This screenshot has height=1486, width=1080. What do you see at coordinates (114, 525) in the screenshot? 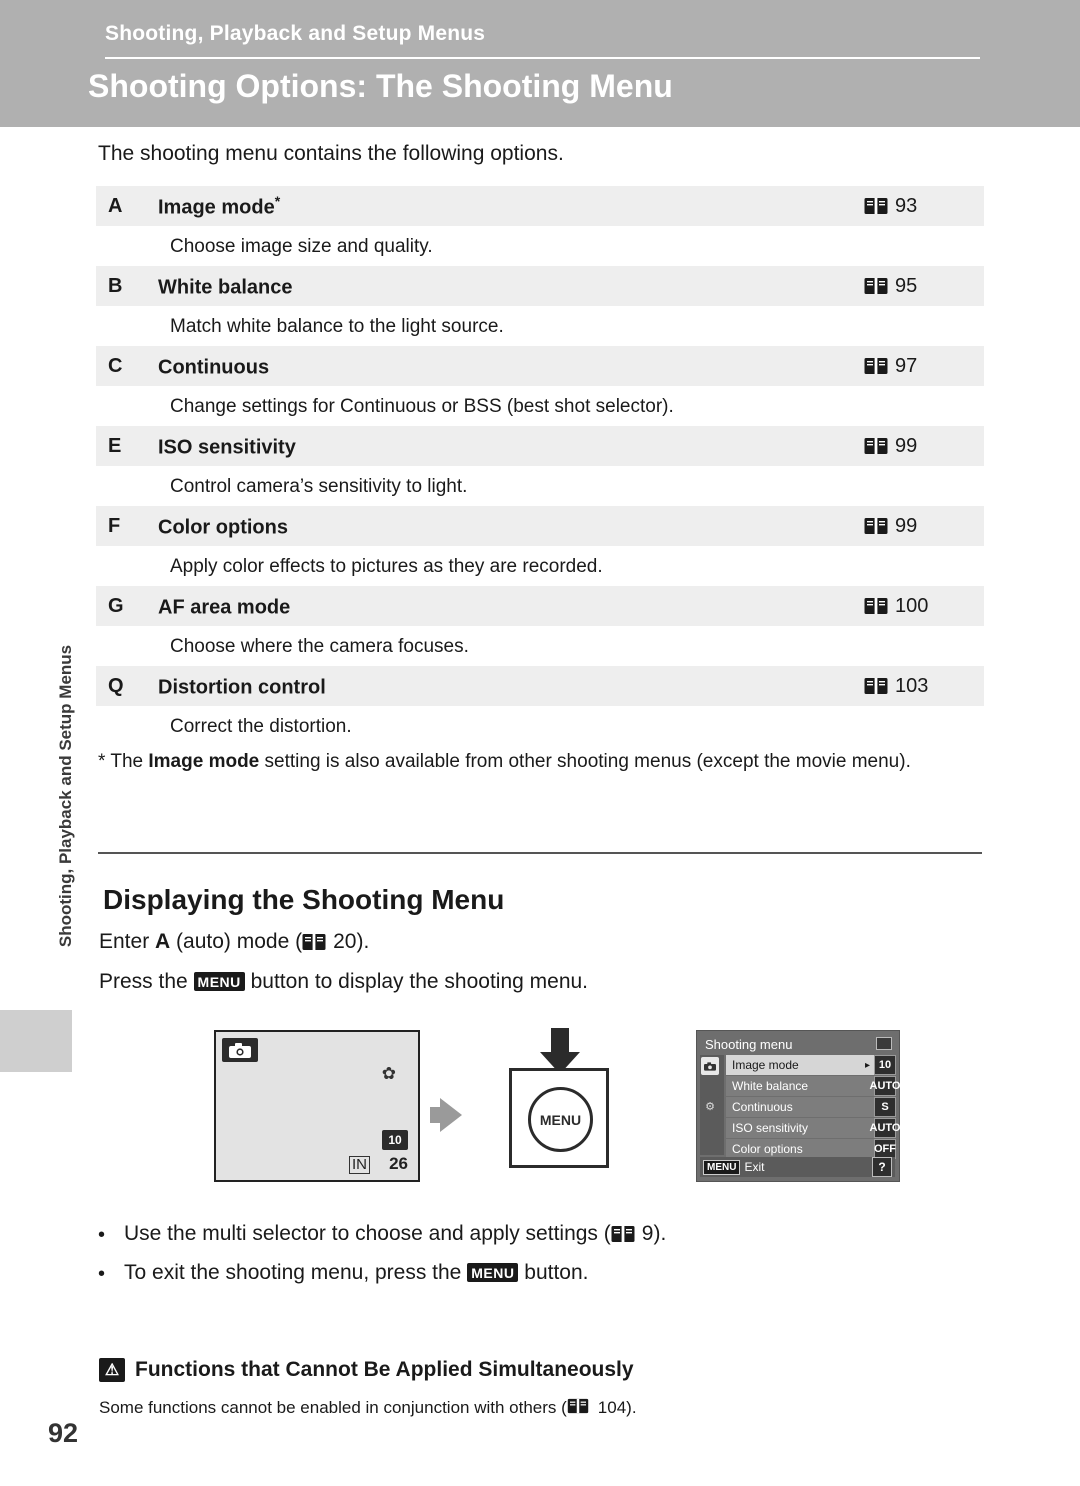
I see `option-letter: F` at bounding box center [114, 525].